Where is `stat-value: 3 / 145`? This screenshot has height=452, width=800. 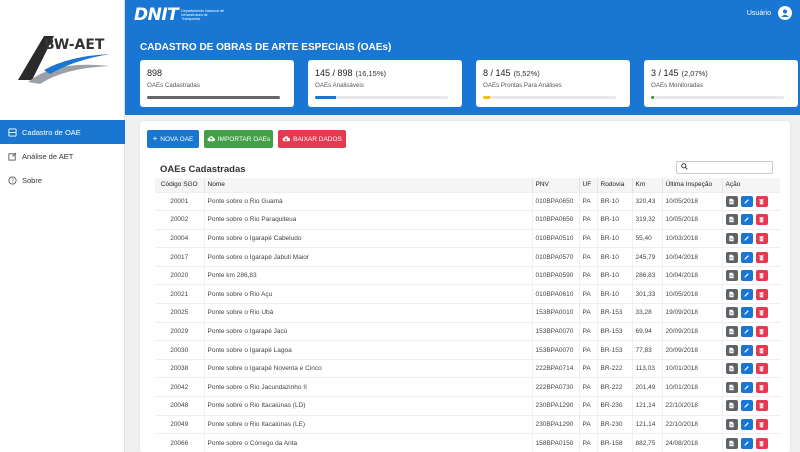 stat-value: 3 / 145 is located at coordinates (665, 73).